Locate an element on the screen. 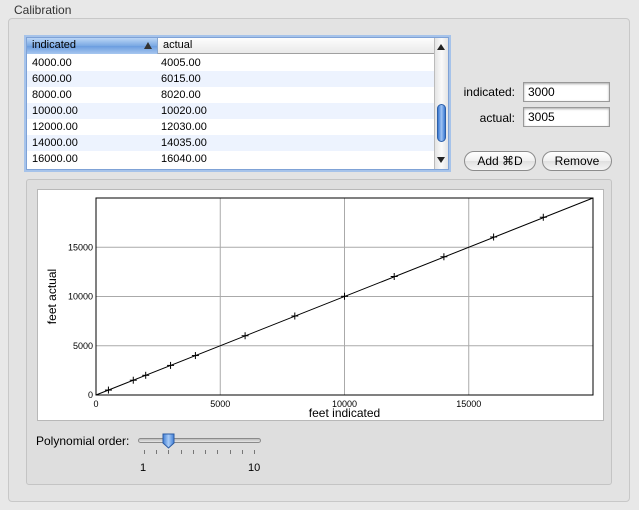 Image resolution: width=639 pixels, height=510 pixels. actual-cell: 6015.00 is located at coordinates (181, 79).